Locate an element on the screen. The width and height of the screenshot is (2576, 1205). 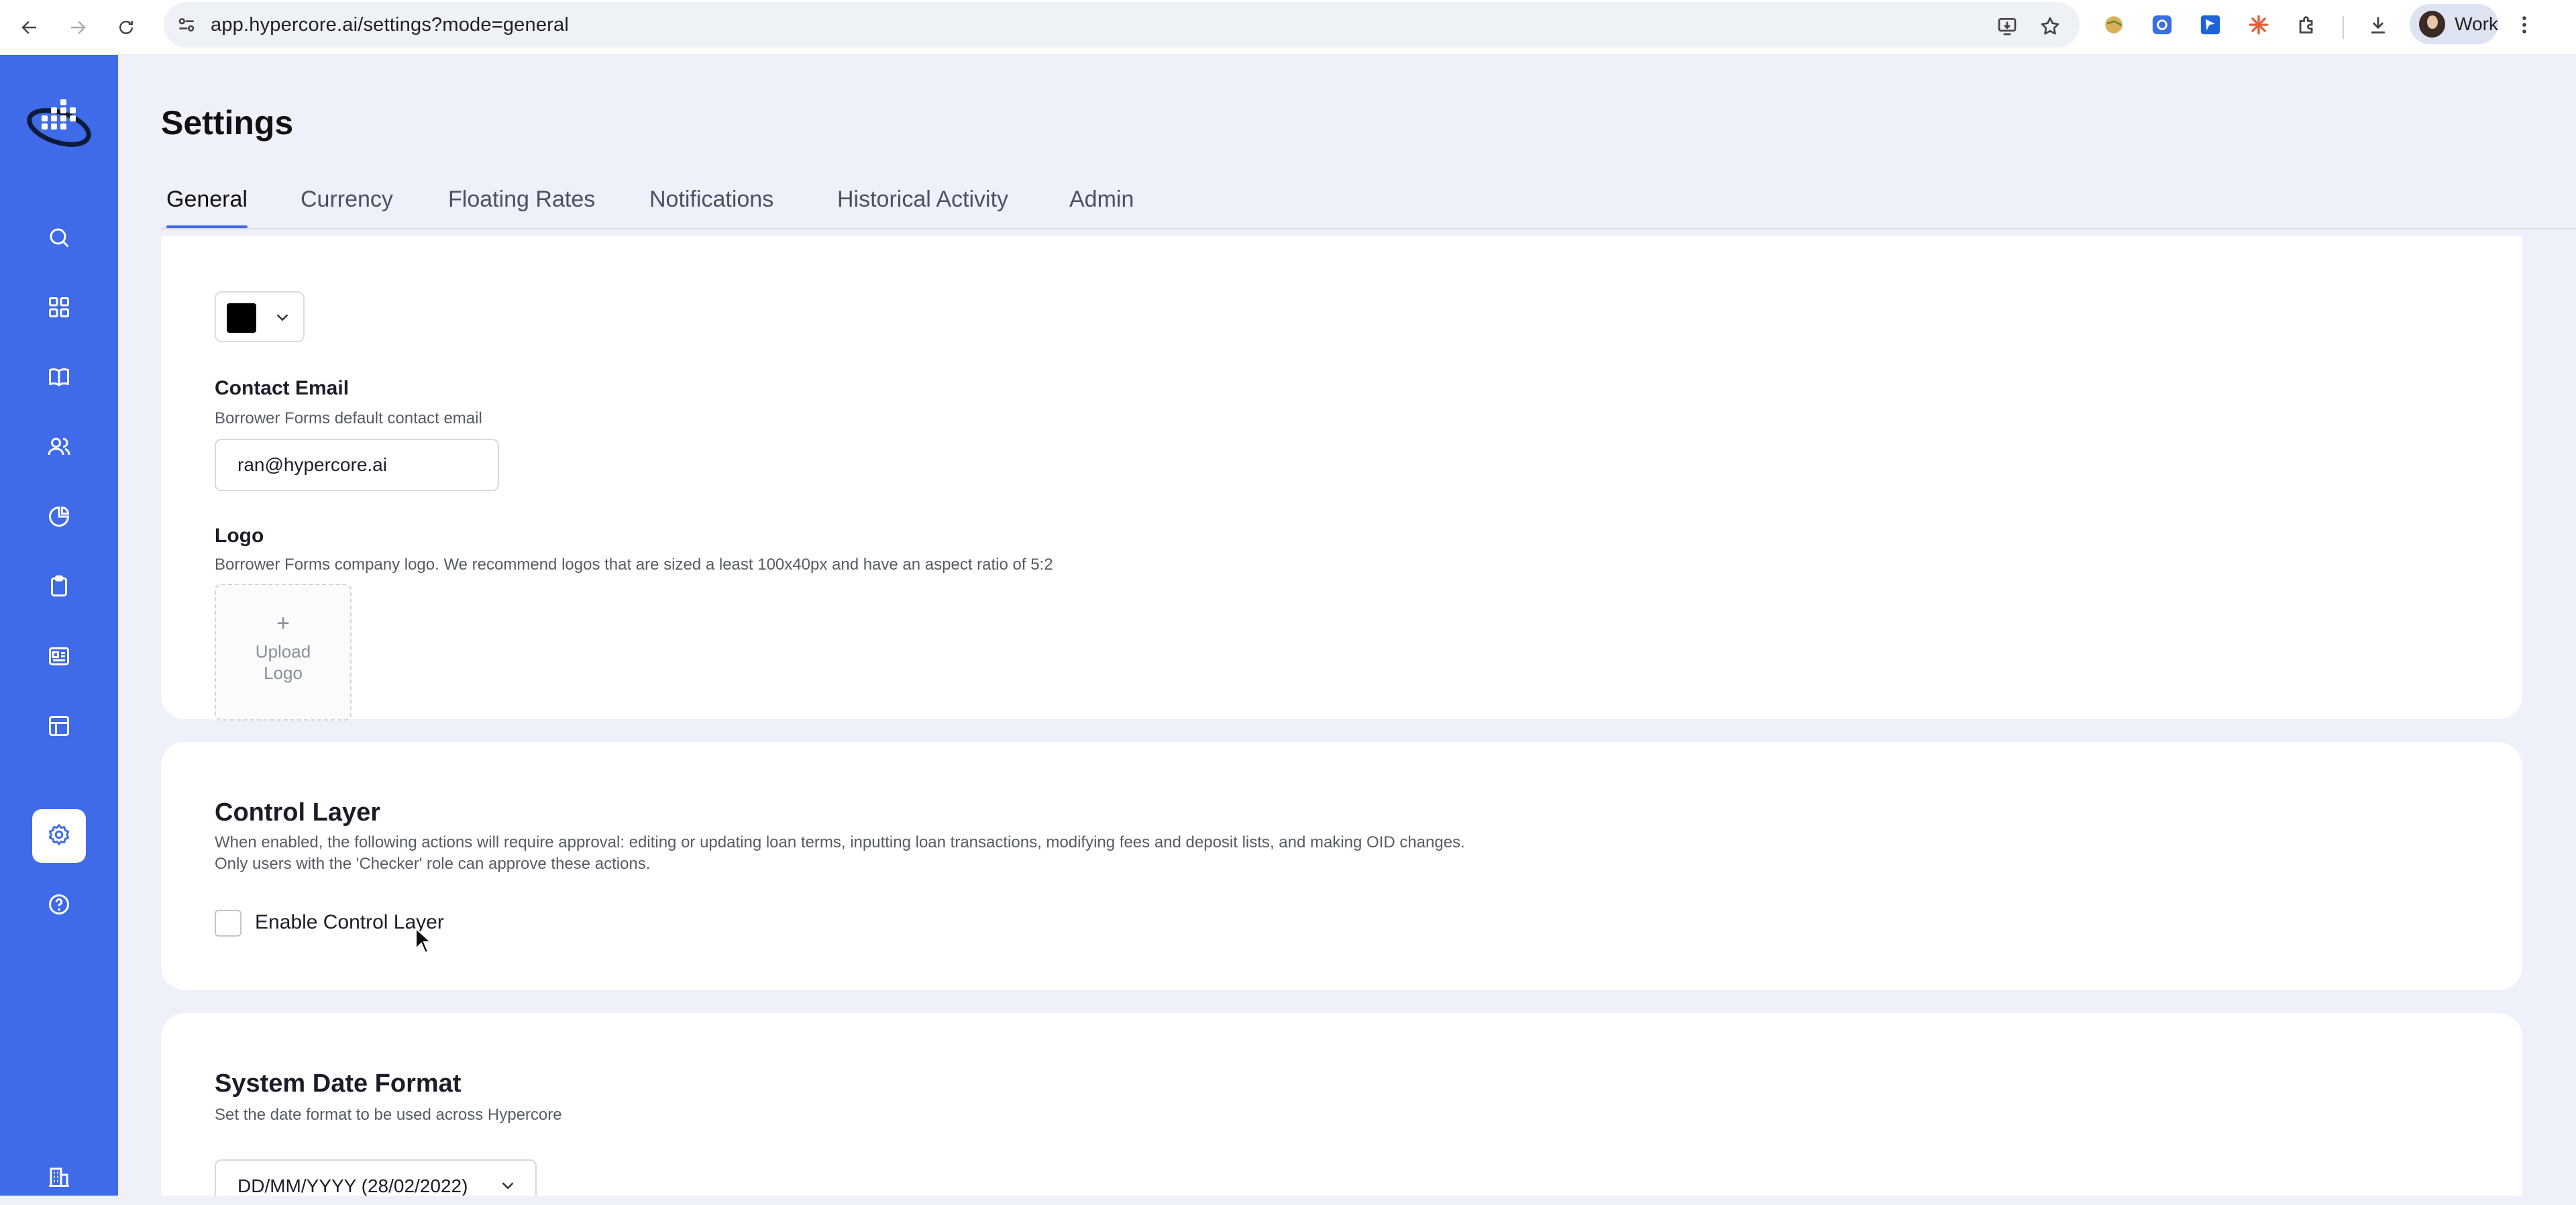
sidebar-item-organization is located at coordinates (59, 1178).